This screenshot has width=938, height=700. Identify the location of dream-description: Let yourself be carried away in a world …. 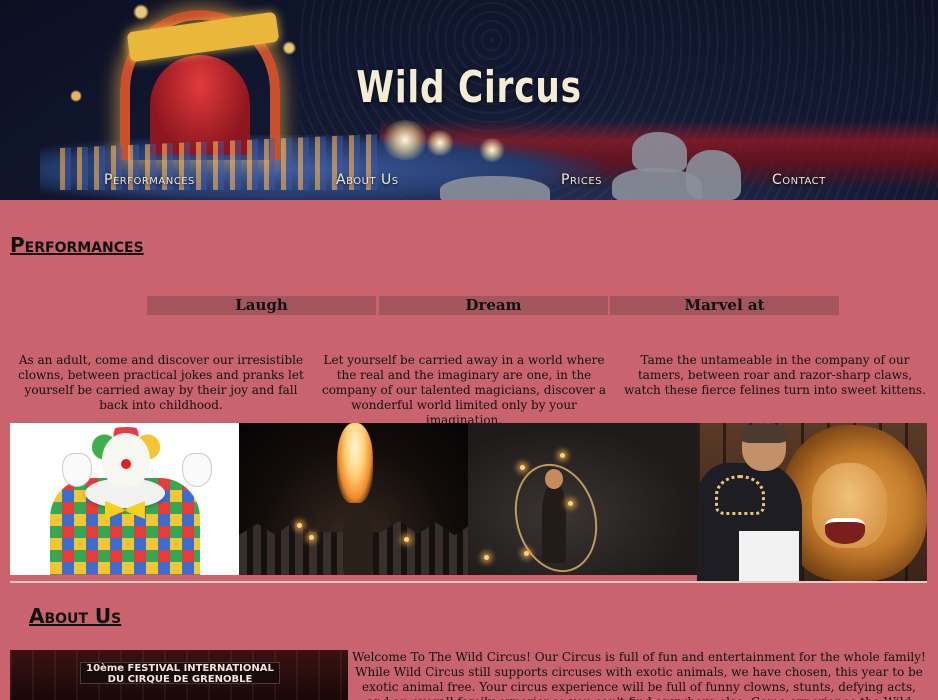
(464, 390).